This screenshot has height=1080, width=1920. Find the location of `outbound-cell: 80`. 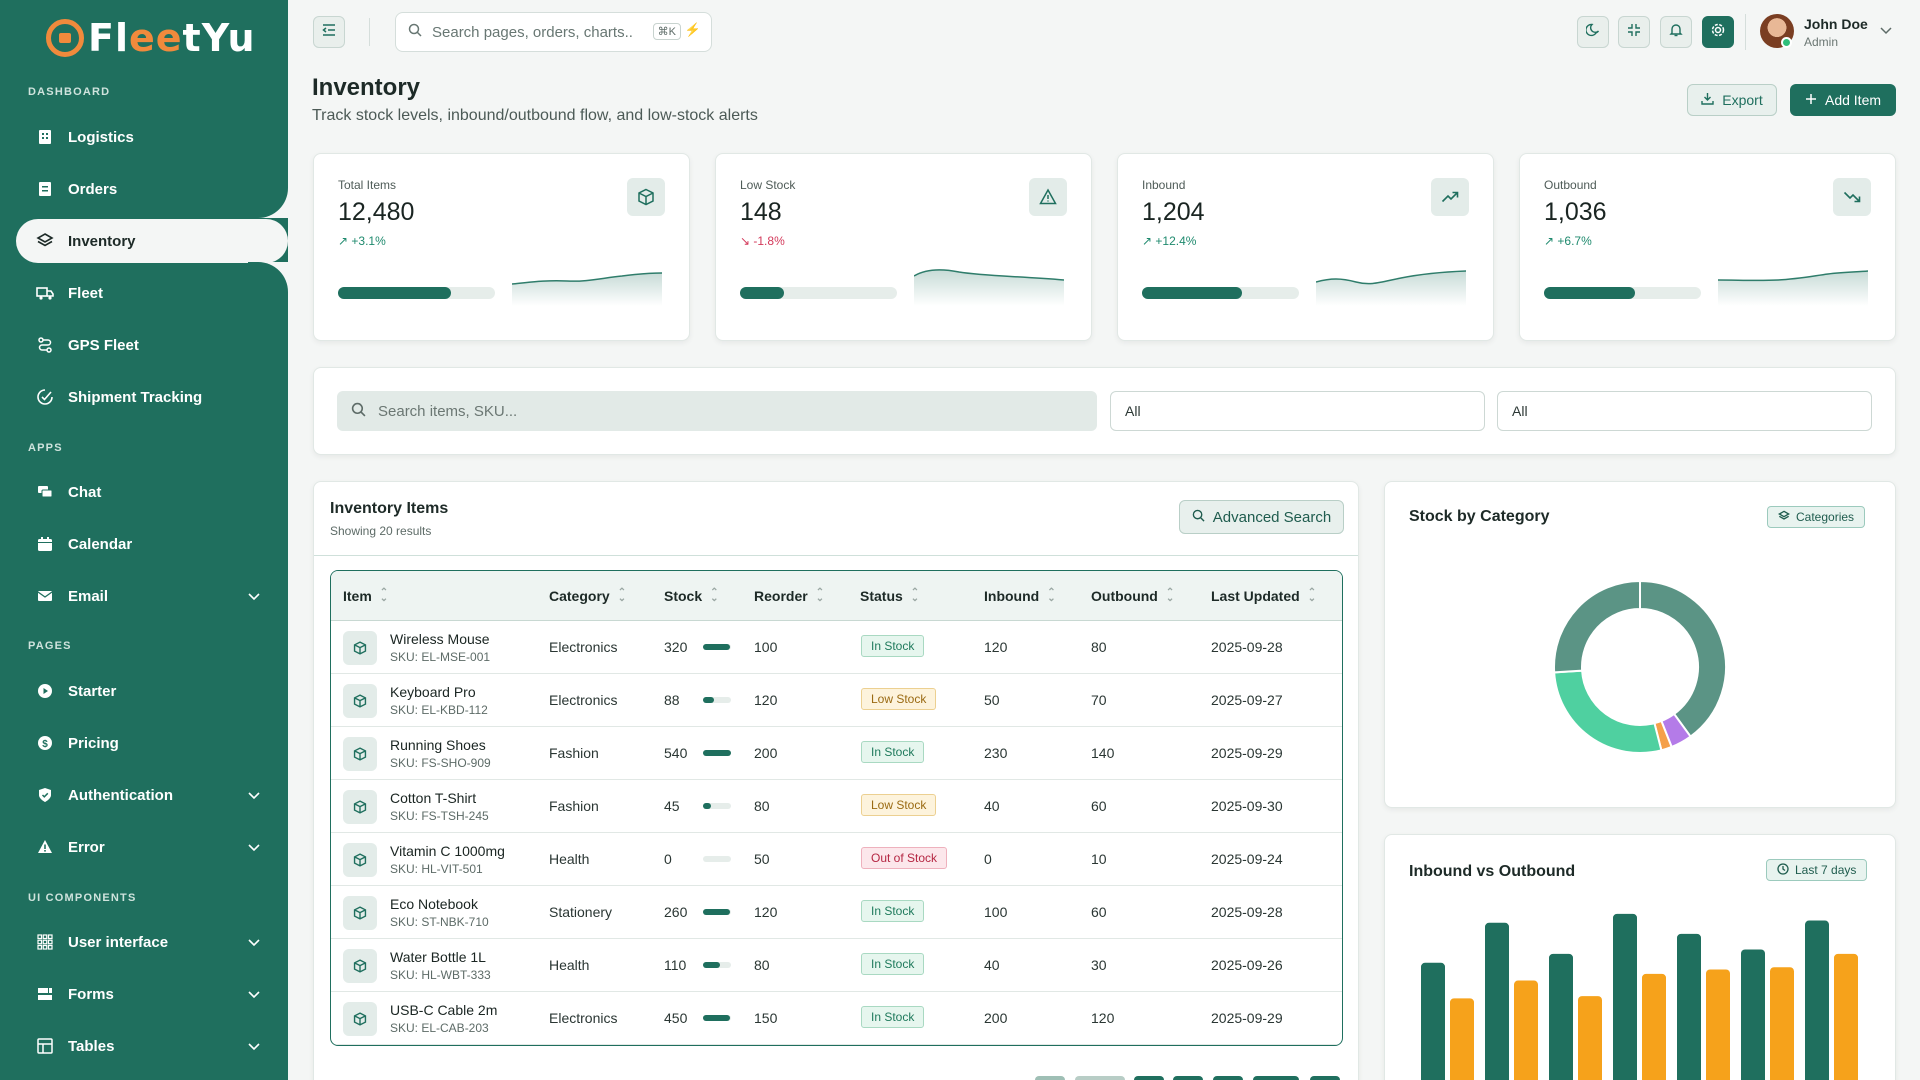

outbound-cell: 80 is located at coordinates (1099, 647).